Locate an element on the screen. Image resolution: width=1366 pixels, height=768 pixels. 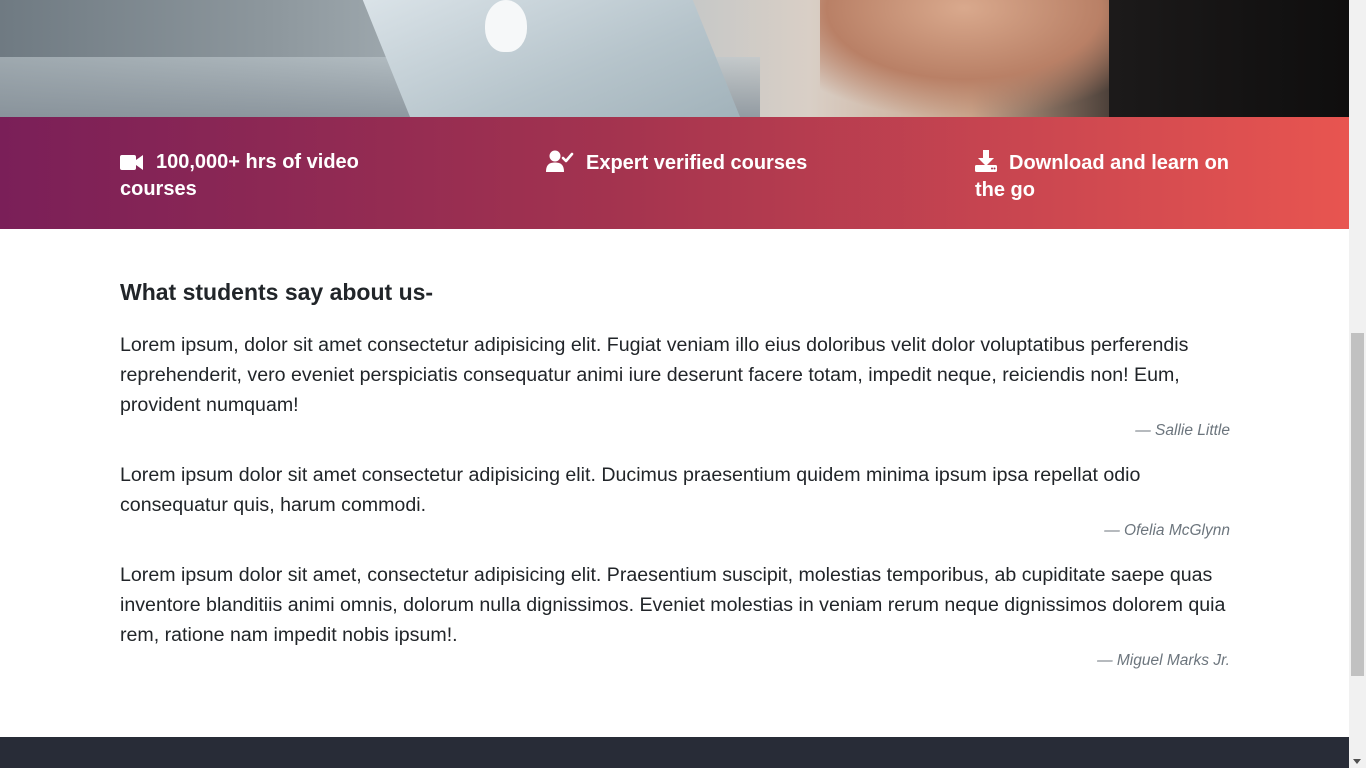
user-check-icon is located at coordinates (560, 164).